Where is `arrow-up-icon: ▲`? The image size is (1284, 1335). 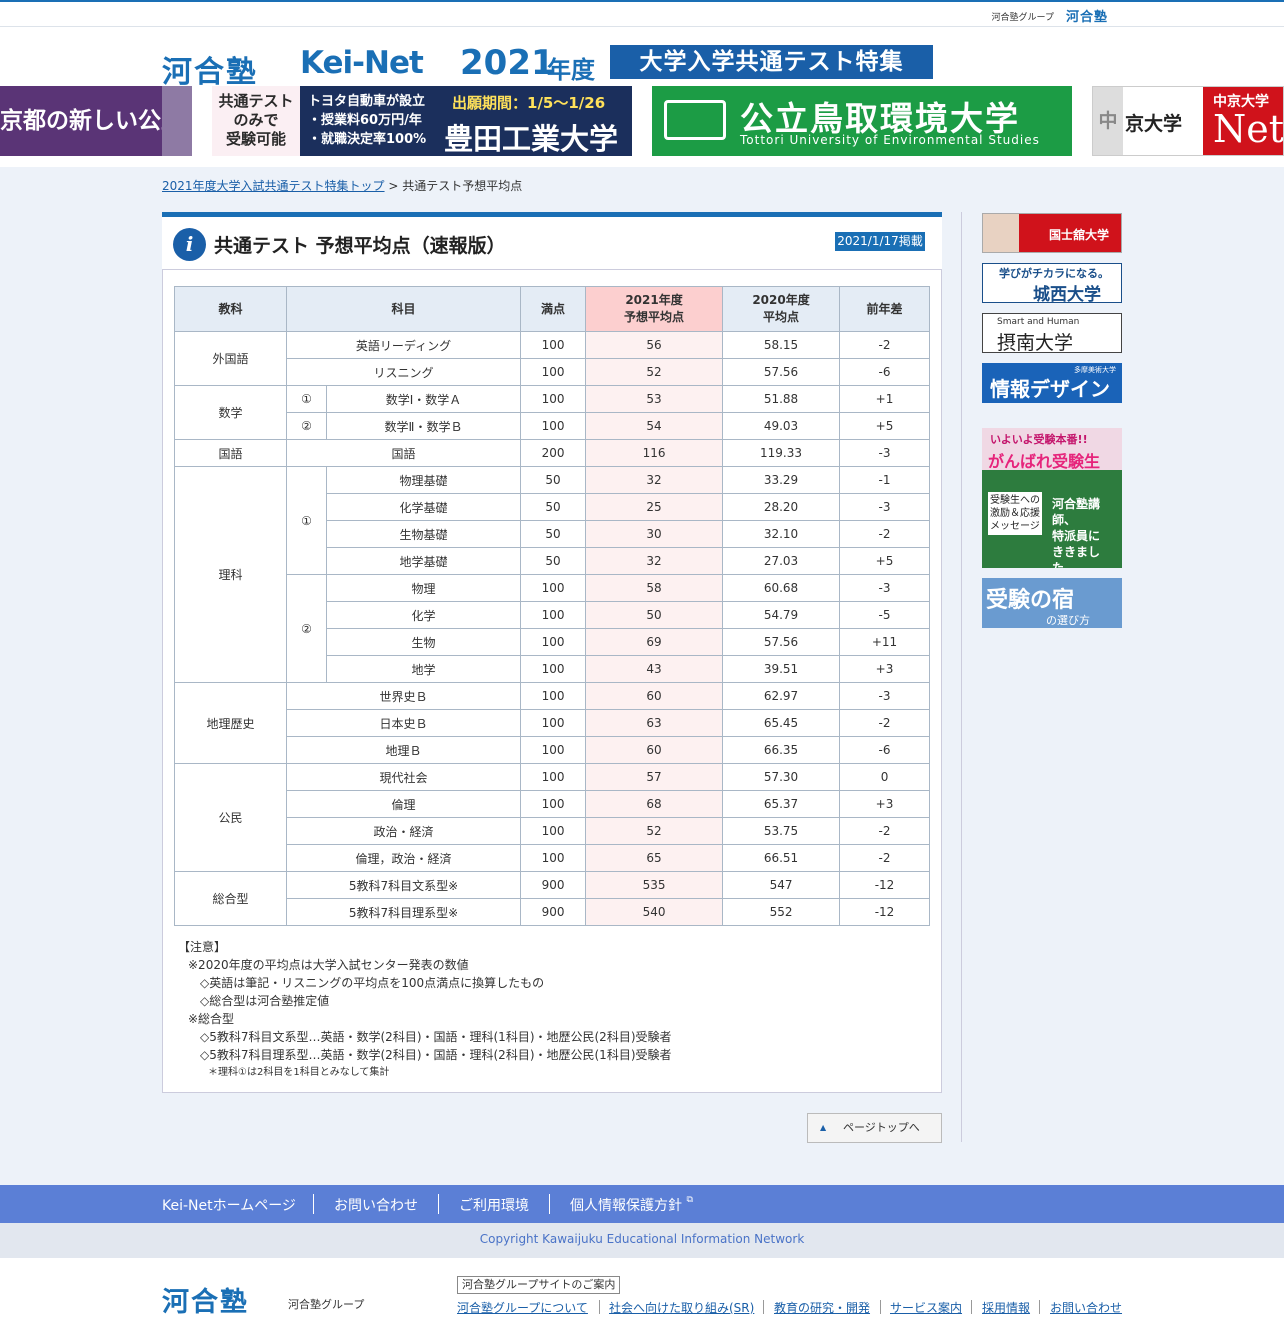
arrow-up-icon: ▲ is located at coordinates (823, 1127).